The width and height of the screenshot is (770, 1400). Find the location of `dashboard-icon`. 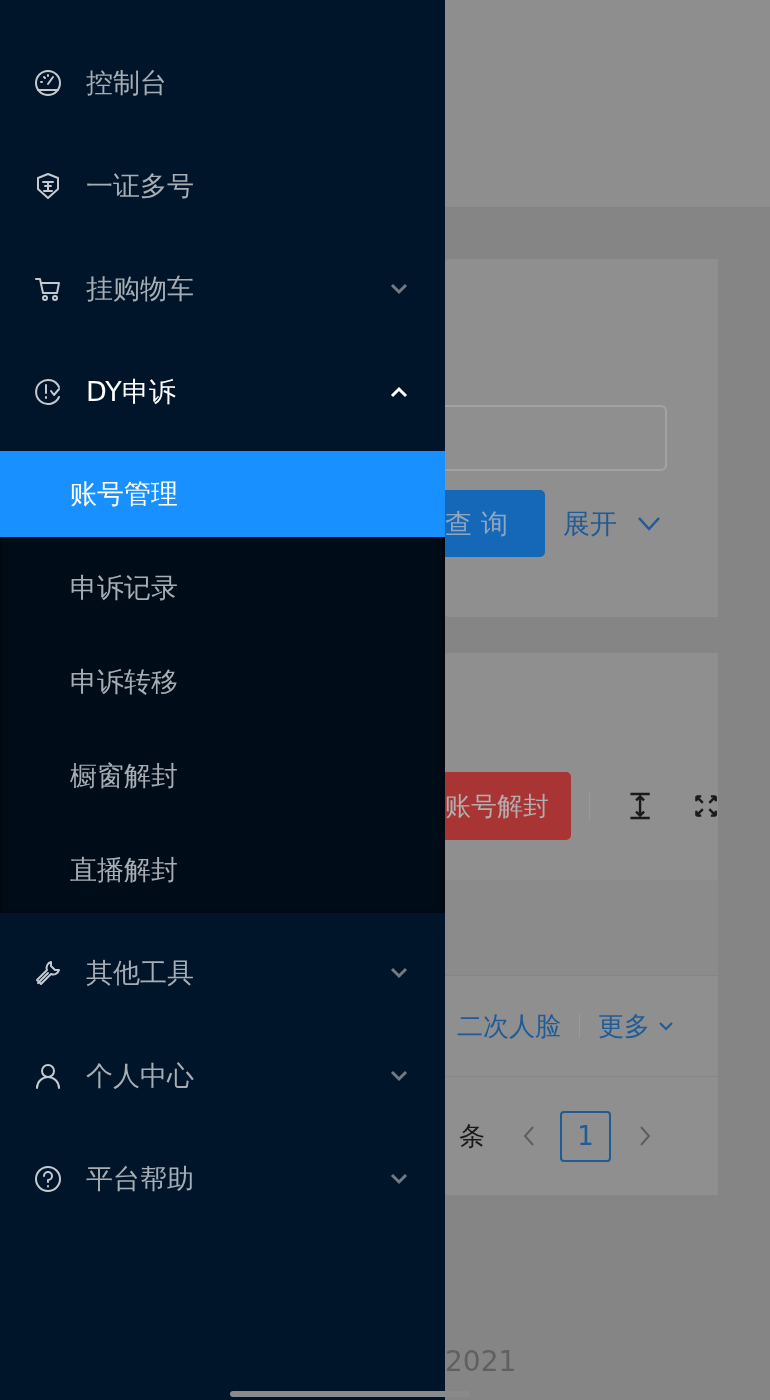

dashboard-icon is located at coordinates (48, 82).